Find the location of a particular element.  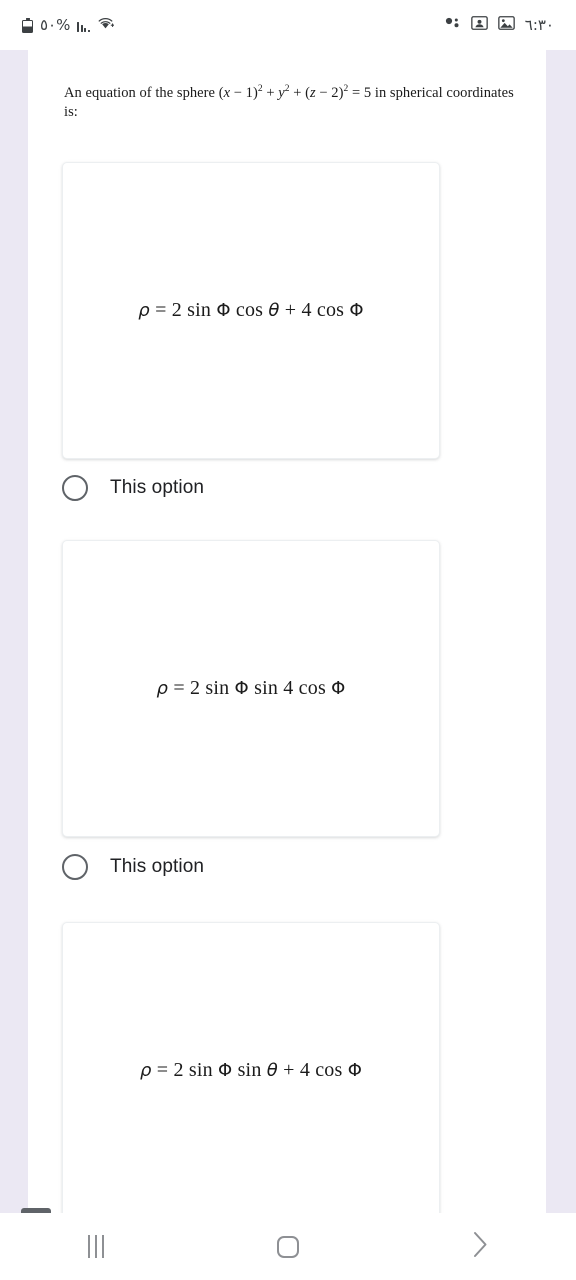

status-bar: ٥٠% ٦:٣٠ is located at coordinates (288, 25).